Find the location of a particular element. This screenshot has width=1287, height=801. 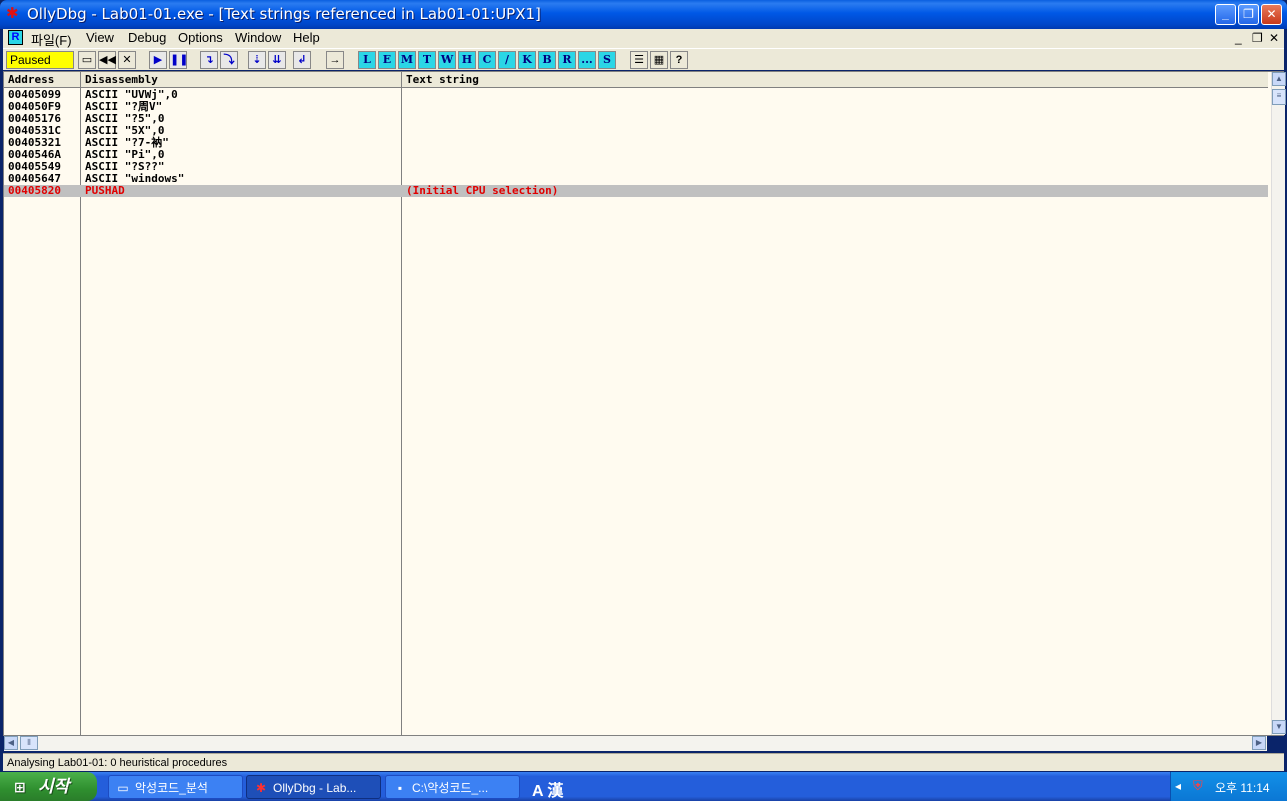

cell-address: 00405820 is located at coordinates (34, 190).